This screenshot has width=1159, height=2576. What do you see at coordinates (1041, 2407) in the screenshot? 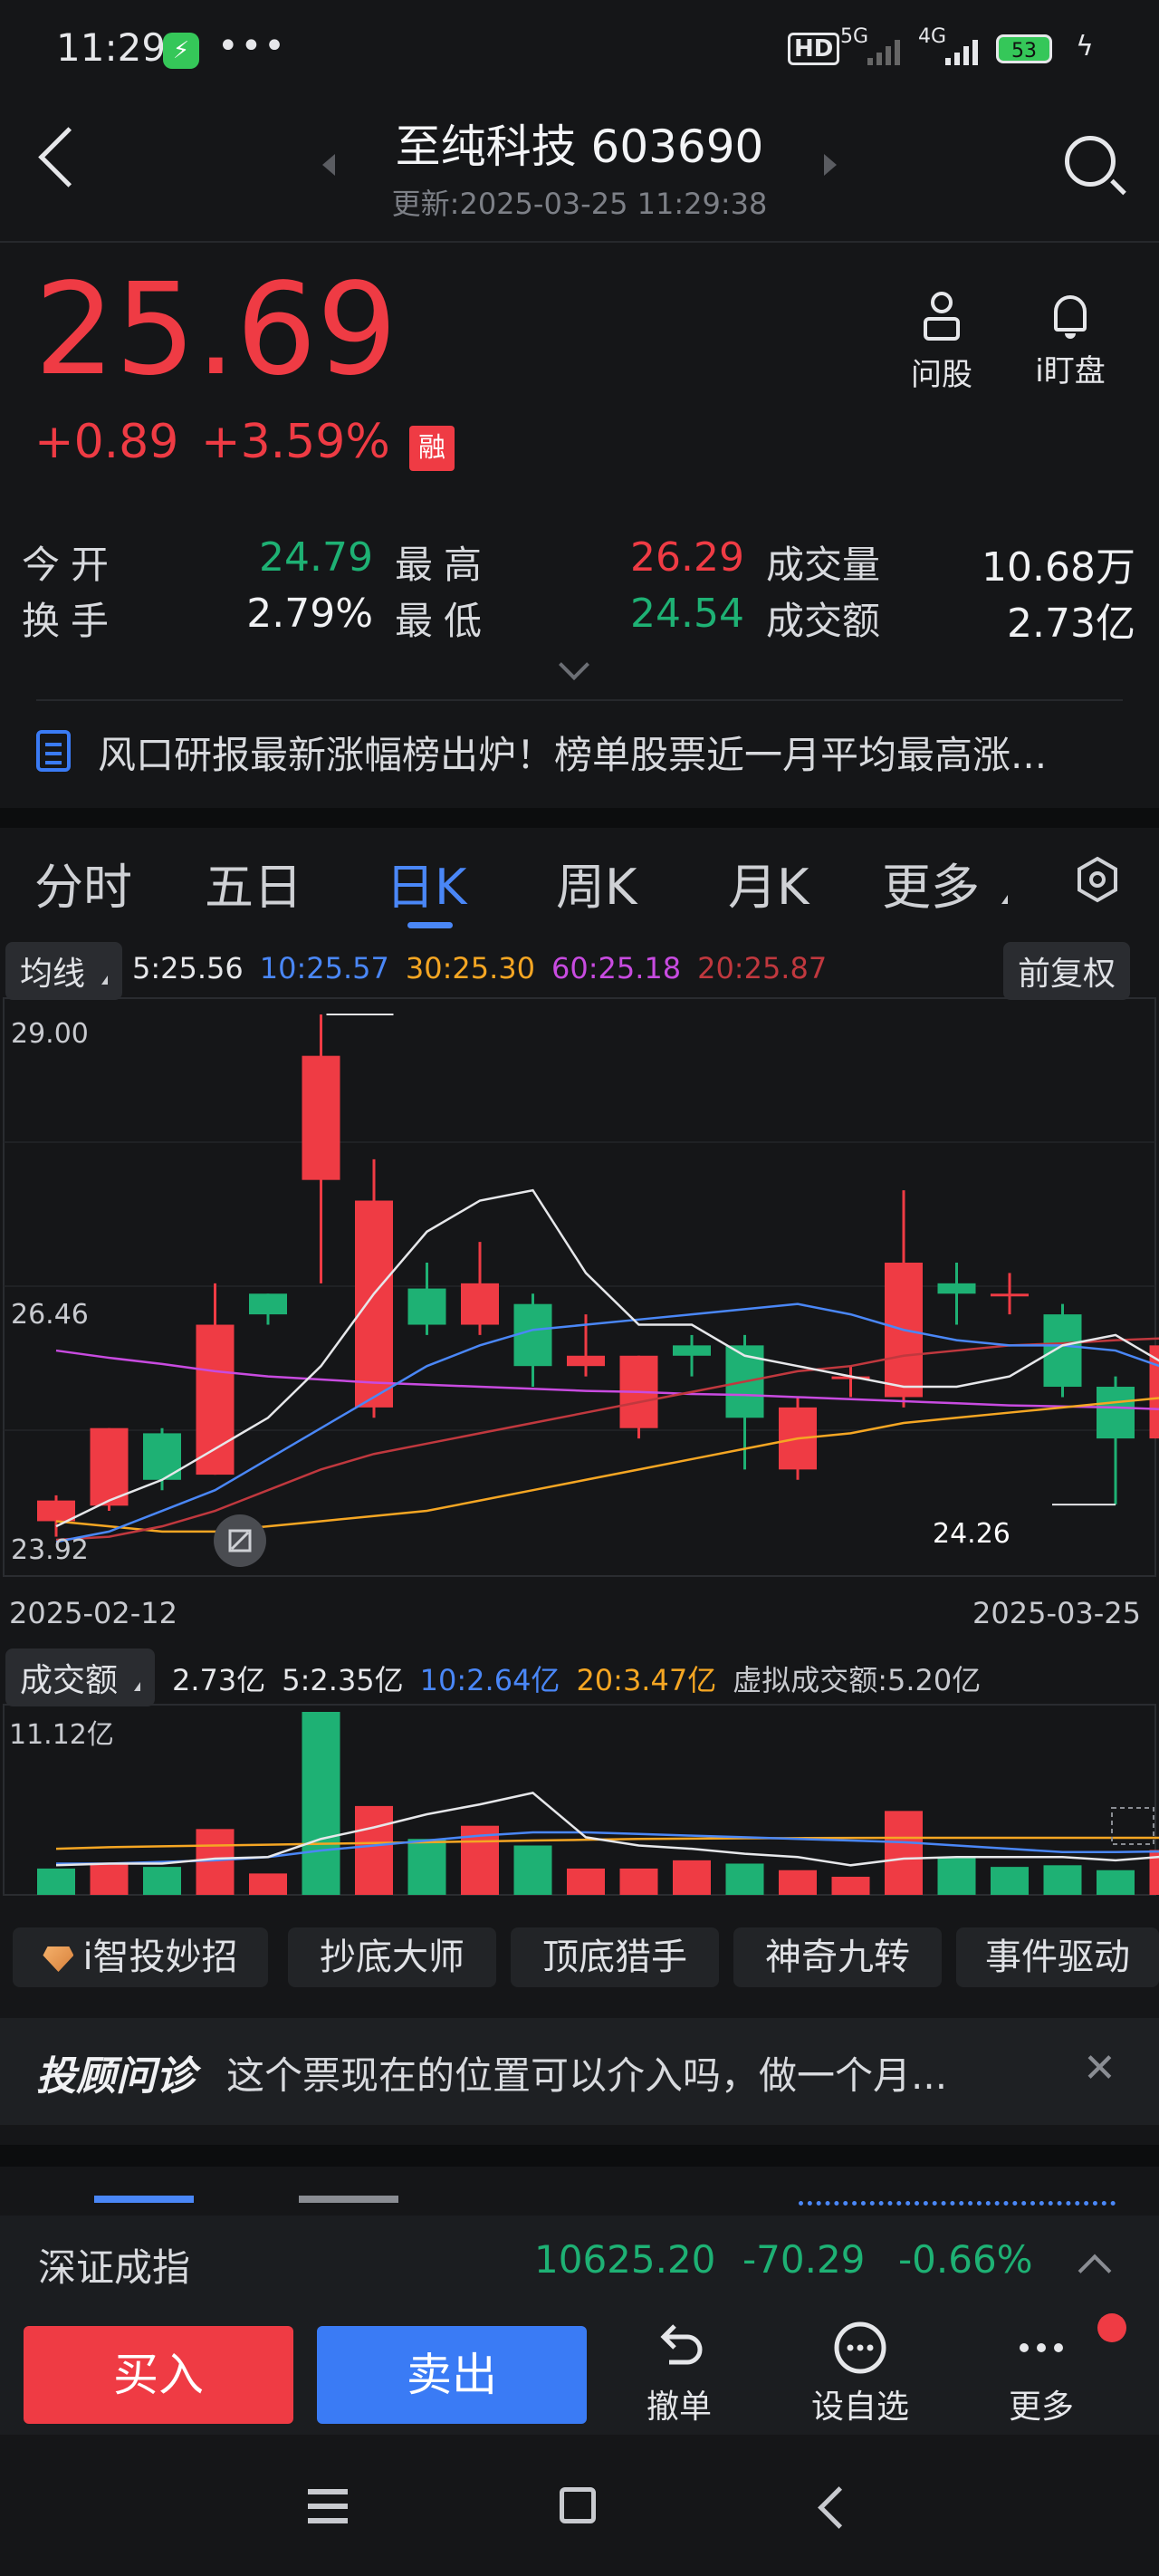
I see `more-label: 更多` at bounding box center [1041, 2407].